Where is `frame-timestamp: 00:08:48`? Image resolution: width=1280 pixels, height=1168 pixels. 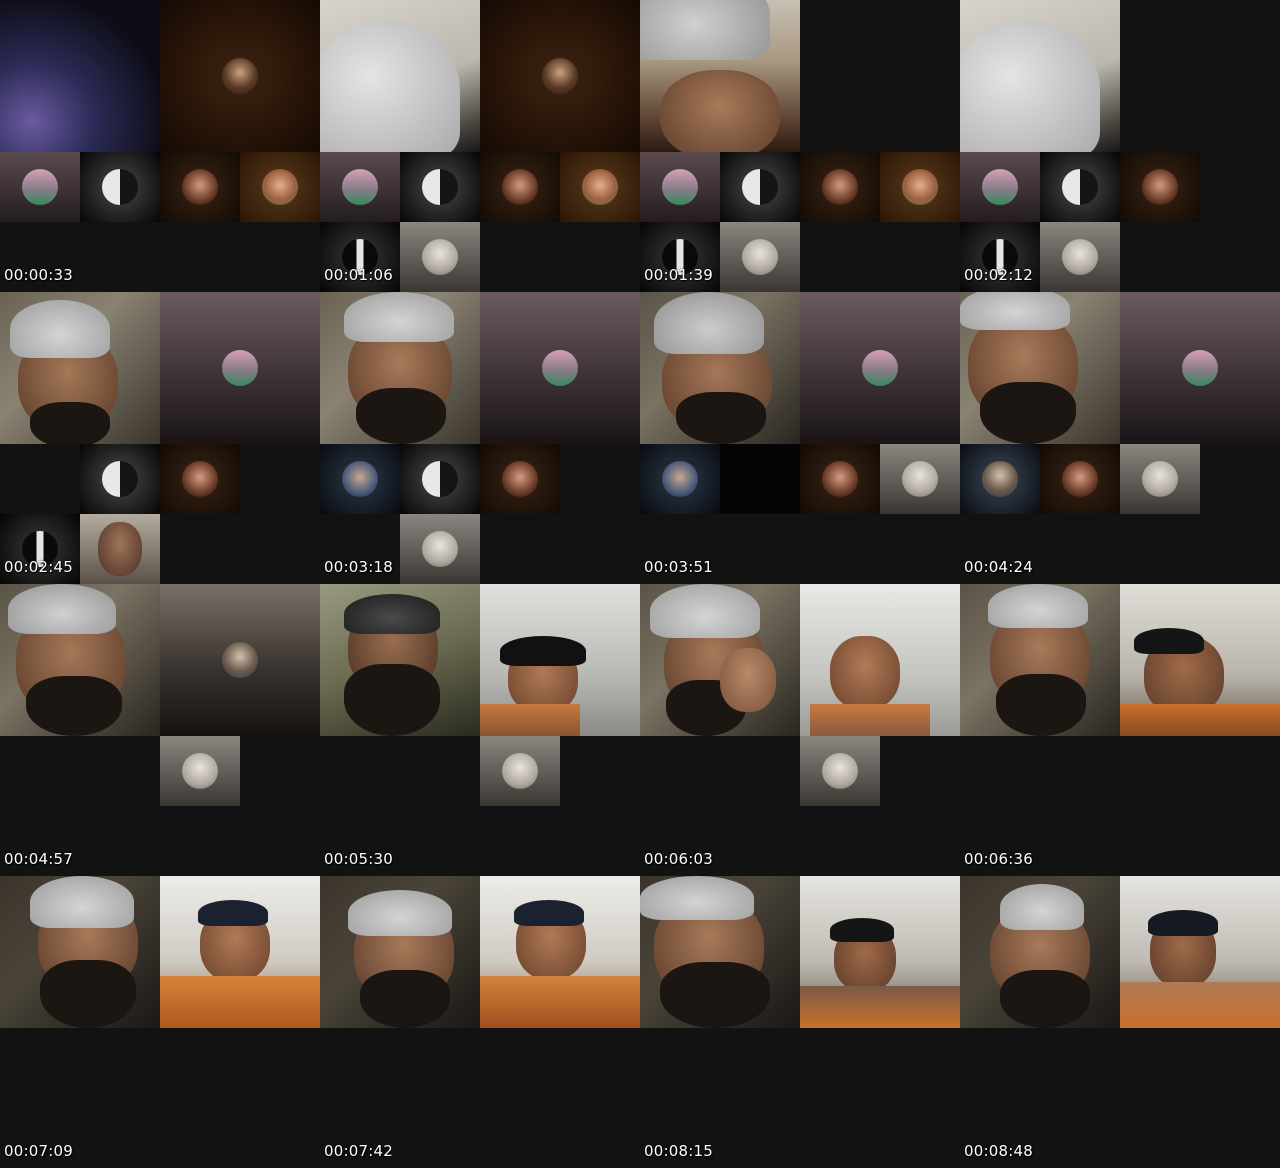 frame-timestamp: 00:08:48 is located at coordinates (998, 1151).